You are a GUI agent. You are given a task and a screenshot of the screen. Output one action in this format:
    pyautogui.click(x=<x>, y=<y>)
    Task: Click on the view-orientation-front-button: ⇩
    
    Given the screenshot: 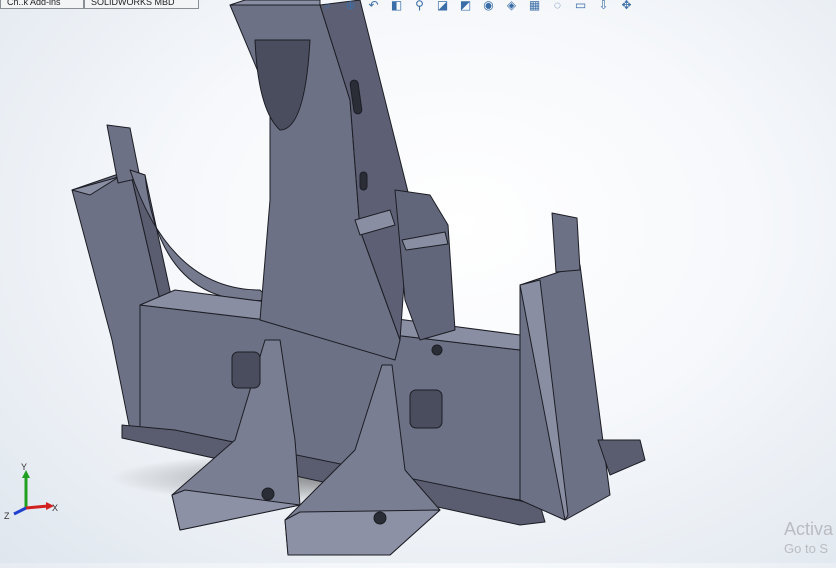 What is the action you would take?
    pyautogui.click(x=603, y=5)
    